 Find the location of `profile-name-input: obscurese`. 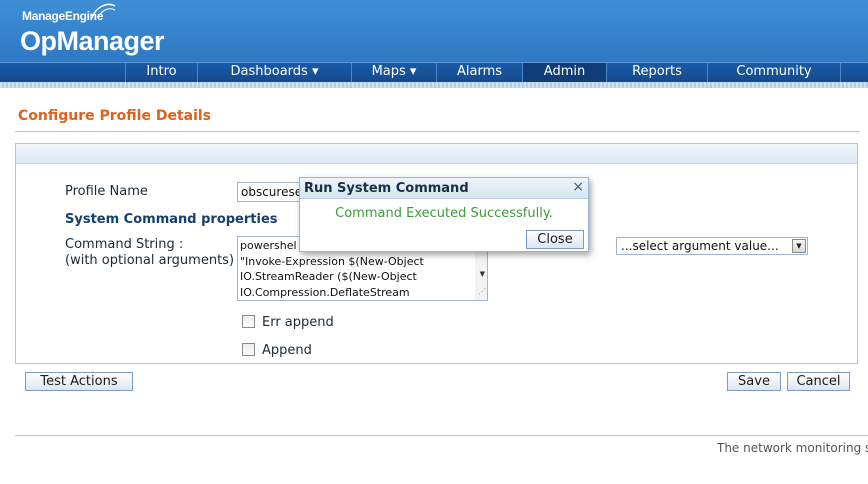

profile-name-input: obscurese is located at coordinates (269, 192).